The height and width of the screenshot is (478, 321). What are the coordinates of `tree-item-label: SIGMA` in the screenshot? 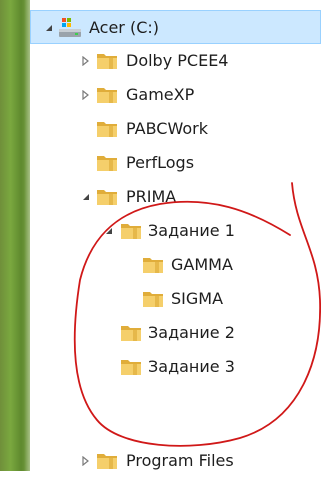 It's located at (197, 298).